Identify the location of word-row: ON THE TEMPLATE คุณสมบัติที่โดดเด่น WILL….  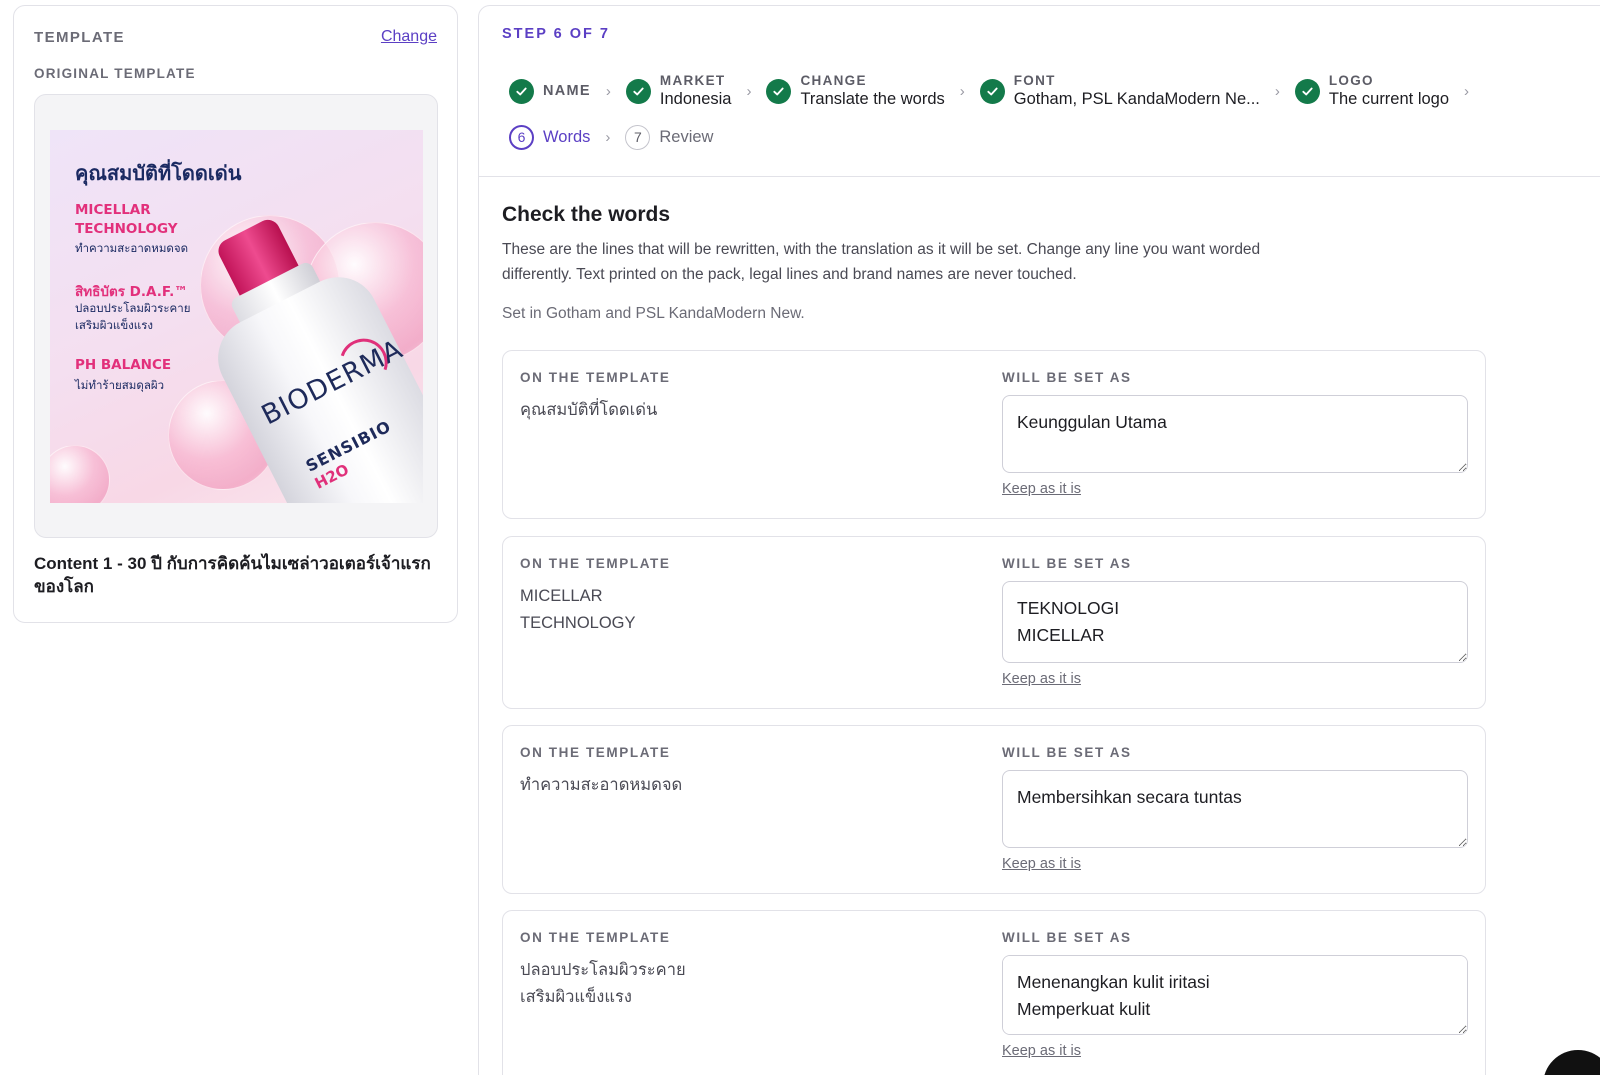
(994, 434).